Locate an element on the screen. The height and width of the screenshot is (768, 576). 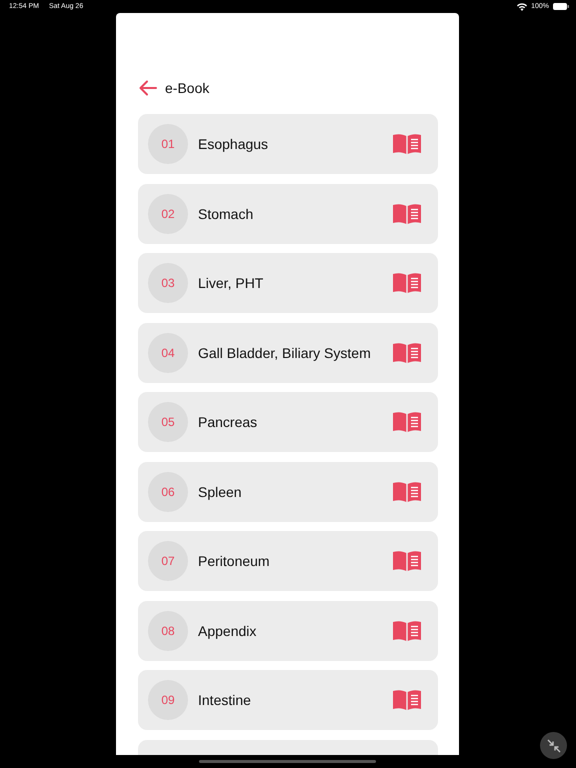
chapter-title: Liver, PHT is located at coordinates (231, 283).